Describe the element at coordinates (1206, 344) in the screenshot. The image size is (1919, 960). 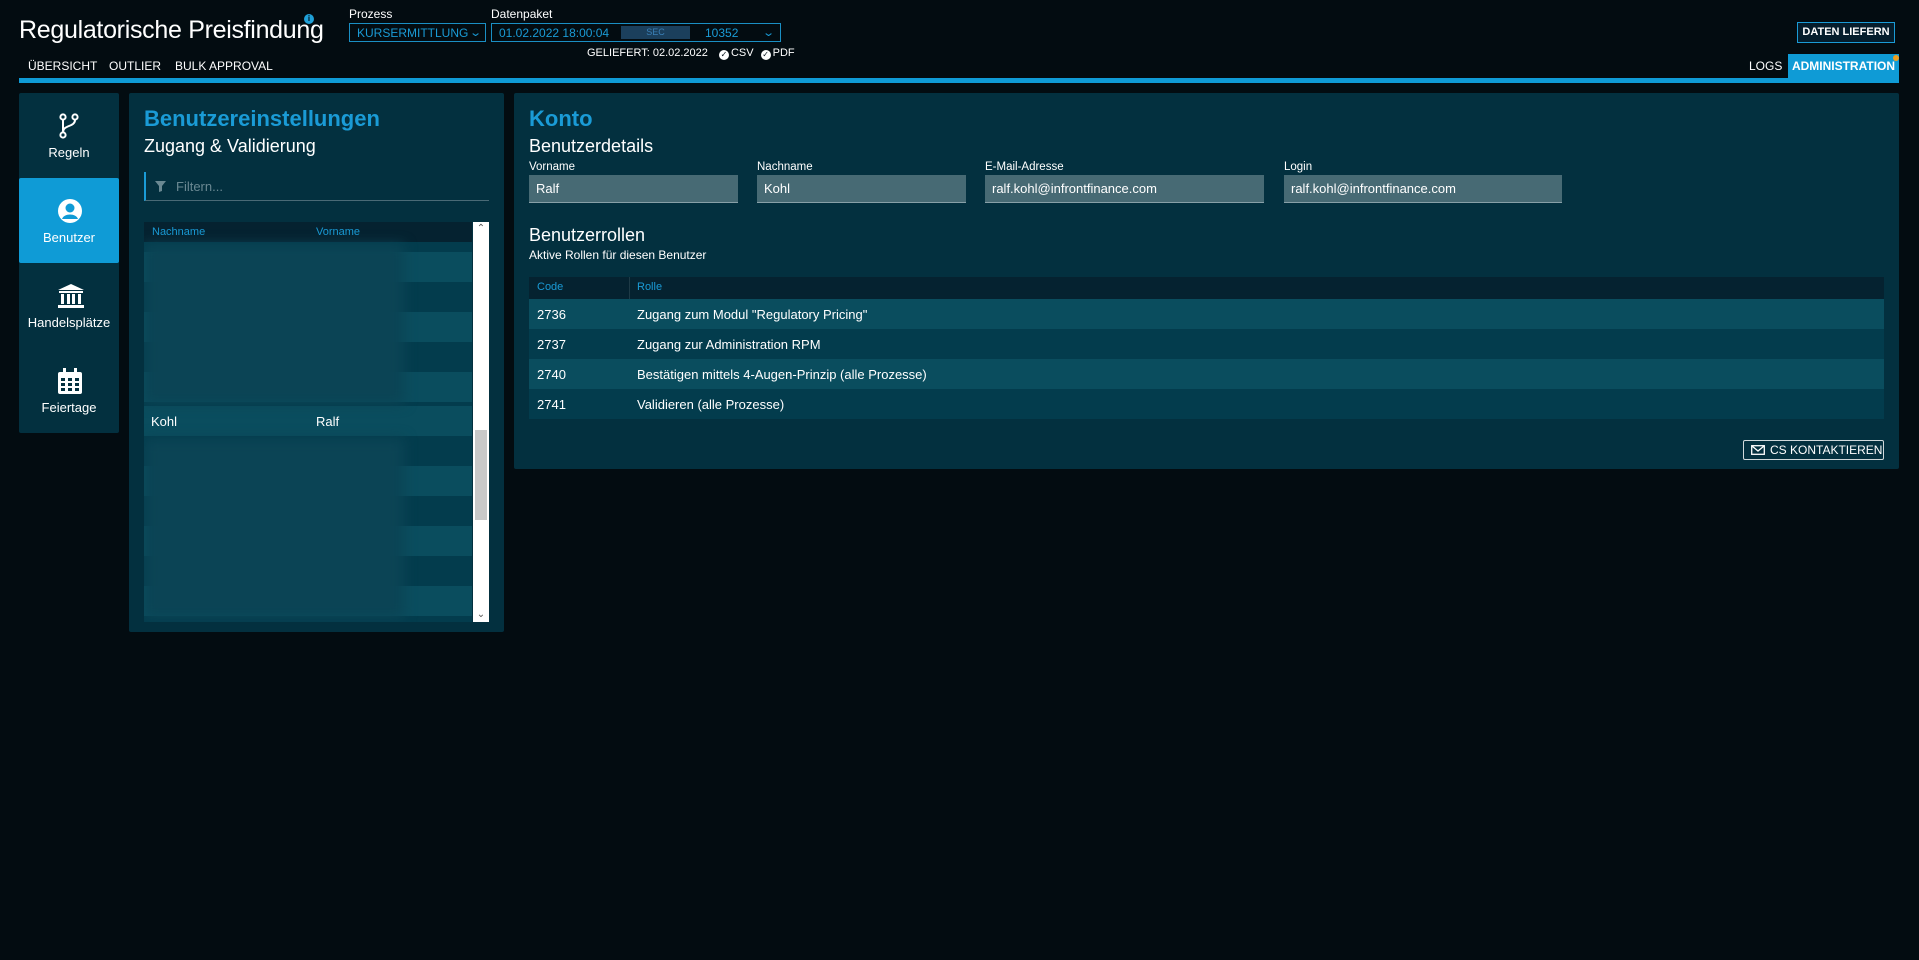
I see `role-row: 2737 Zugang zur Administration RPM` at that location.